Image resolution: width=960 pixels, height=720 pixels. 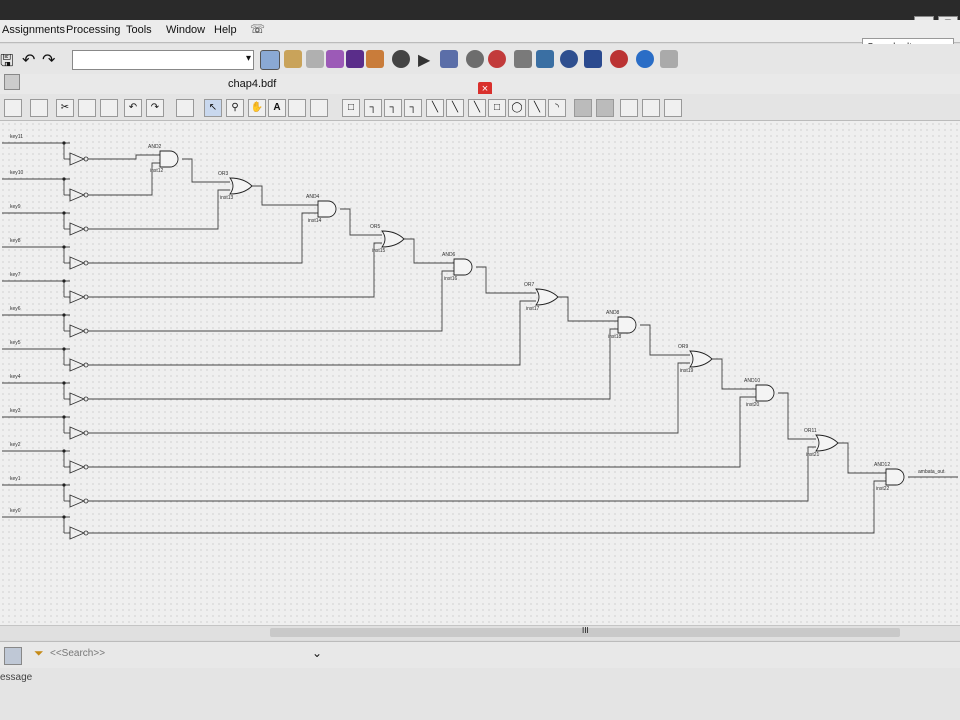 I want to click on line-tool-icon: ╲, so click(x=537, y=108).